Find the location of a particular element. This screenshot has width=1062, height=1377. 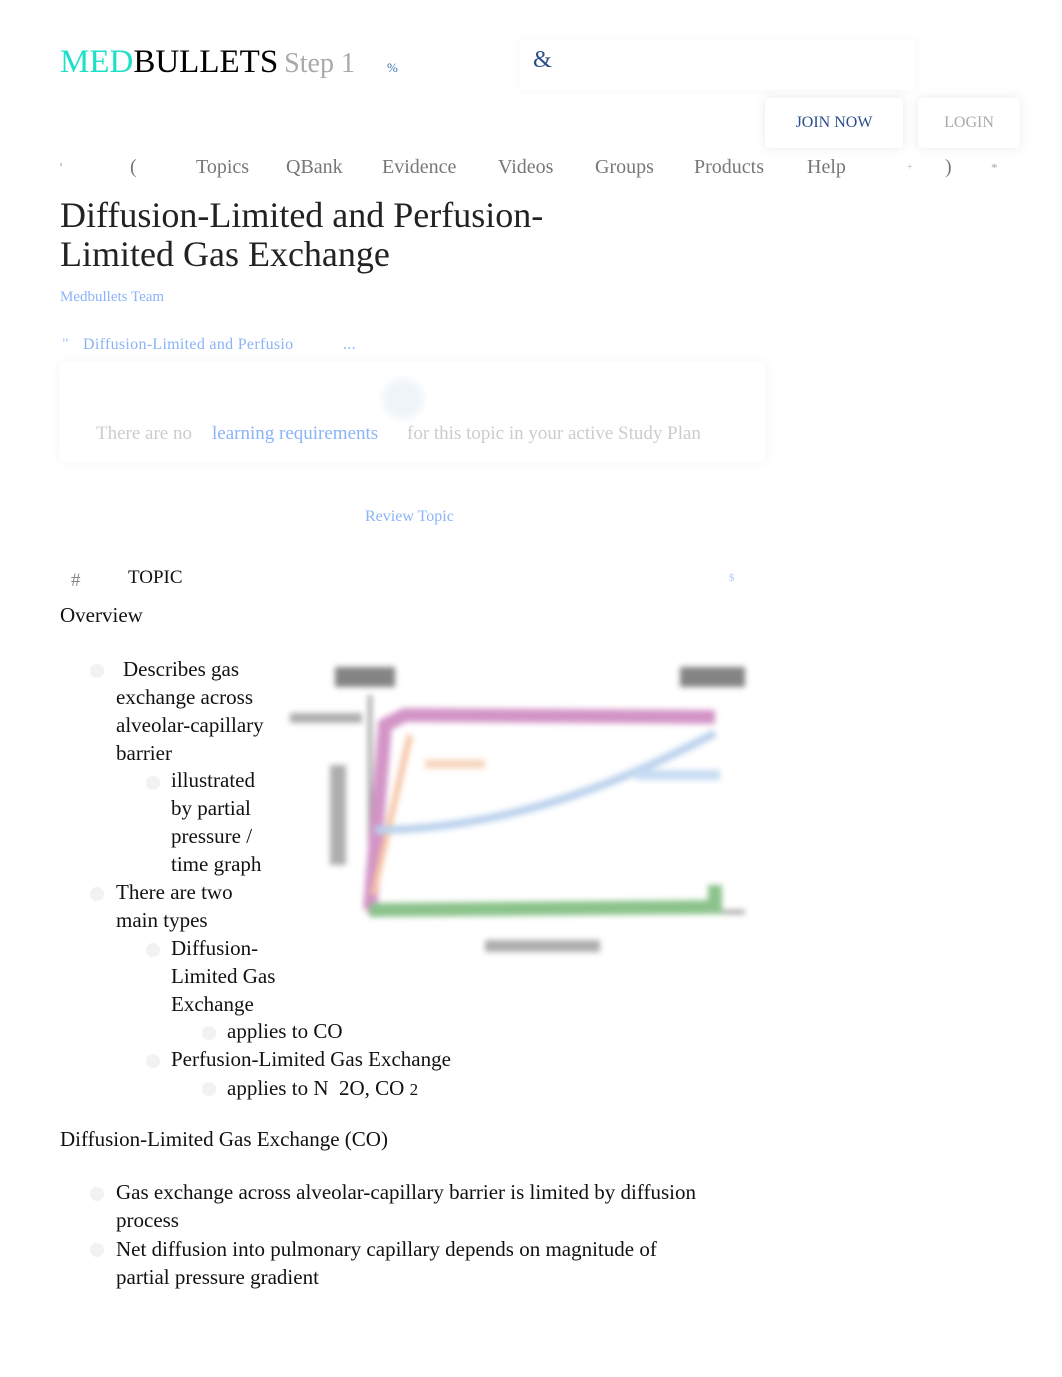

step-label: Step 1 is located at coordinates (319, 63).